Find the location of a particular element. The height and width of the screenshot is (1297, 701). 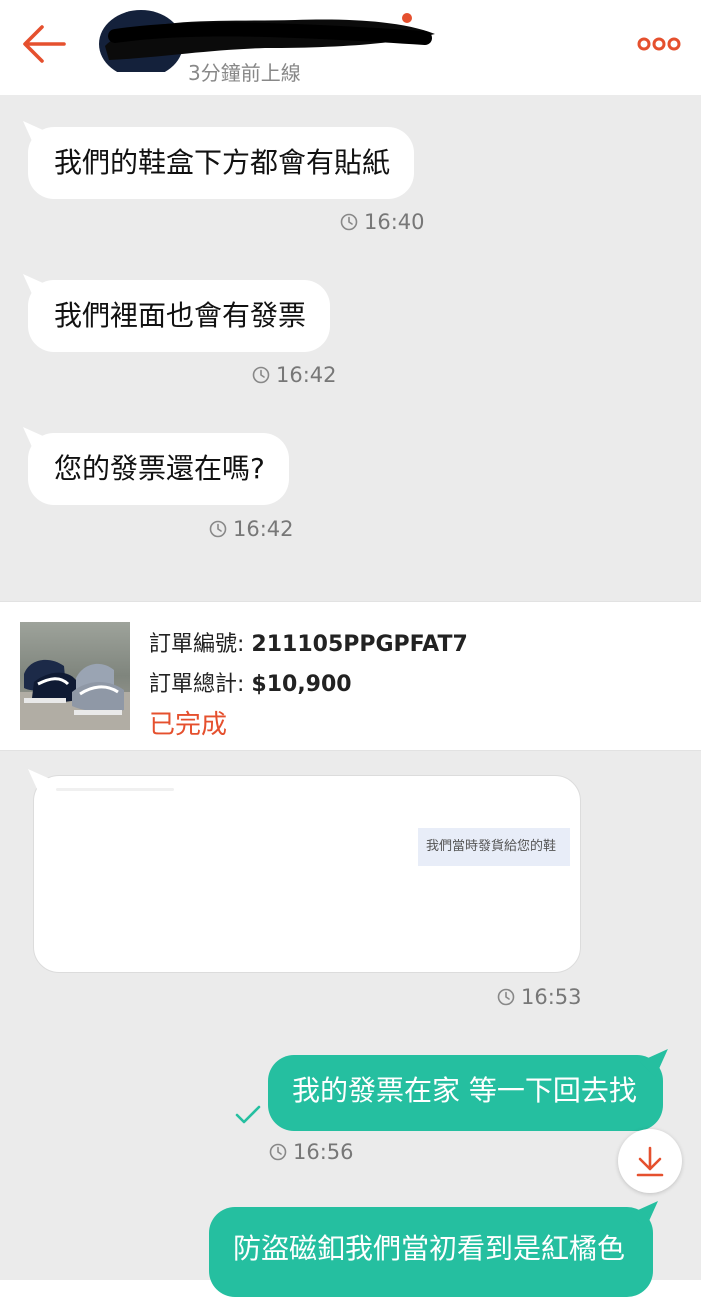

incoming-message: 我們的鞋盒下方都會有貼紙 is located at coordinates (221, 163).